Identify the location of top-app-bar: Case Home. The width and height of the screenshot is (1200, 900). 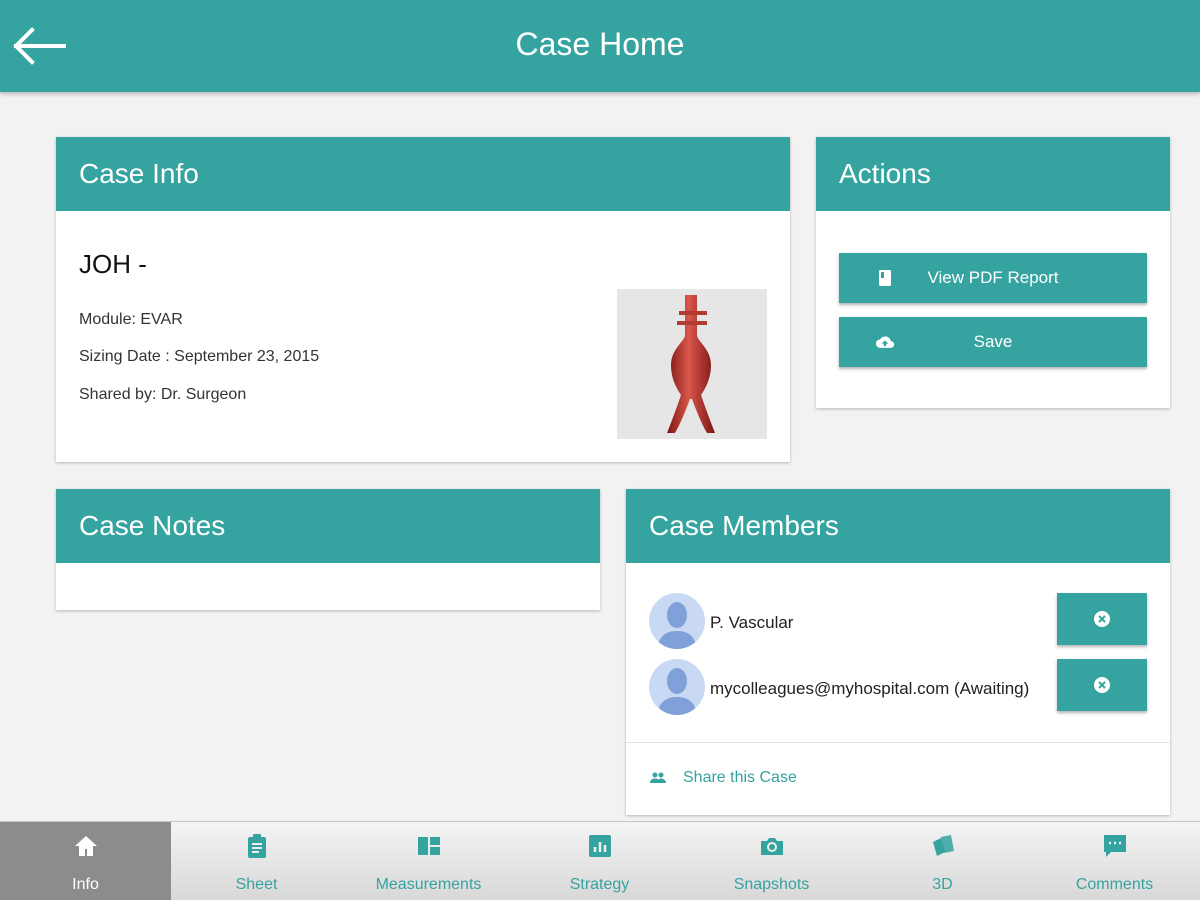
(600, 46).